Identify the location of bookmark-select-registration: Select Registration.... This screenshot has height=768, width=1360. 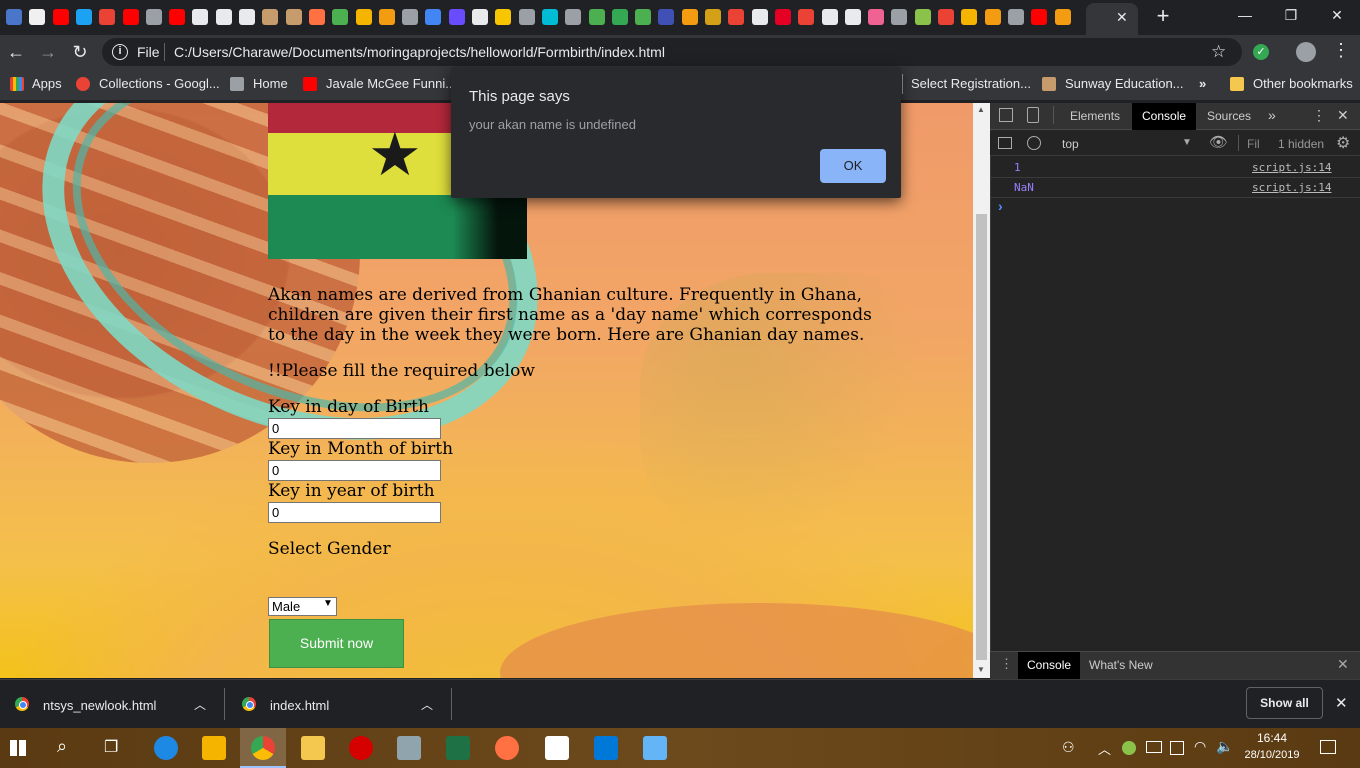
(971, 83).